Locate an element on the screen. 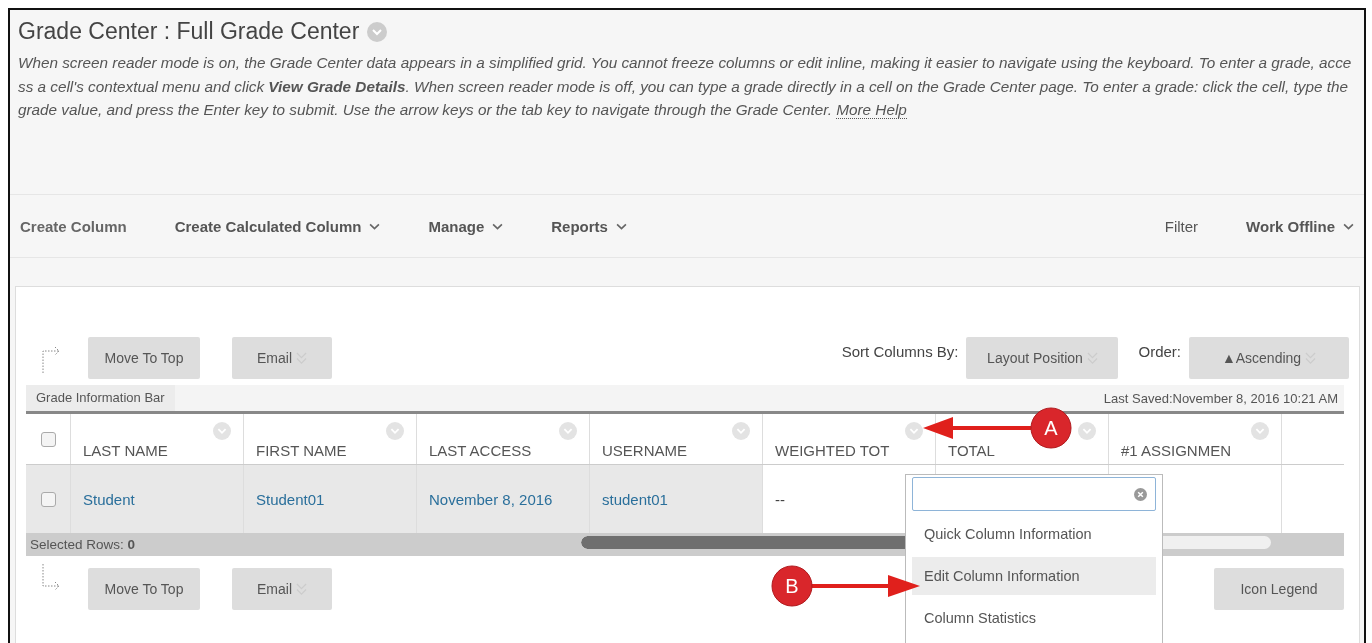  action-menu: Create Calculated Column is located at coordinates (277, 226).